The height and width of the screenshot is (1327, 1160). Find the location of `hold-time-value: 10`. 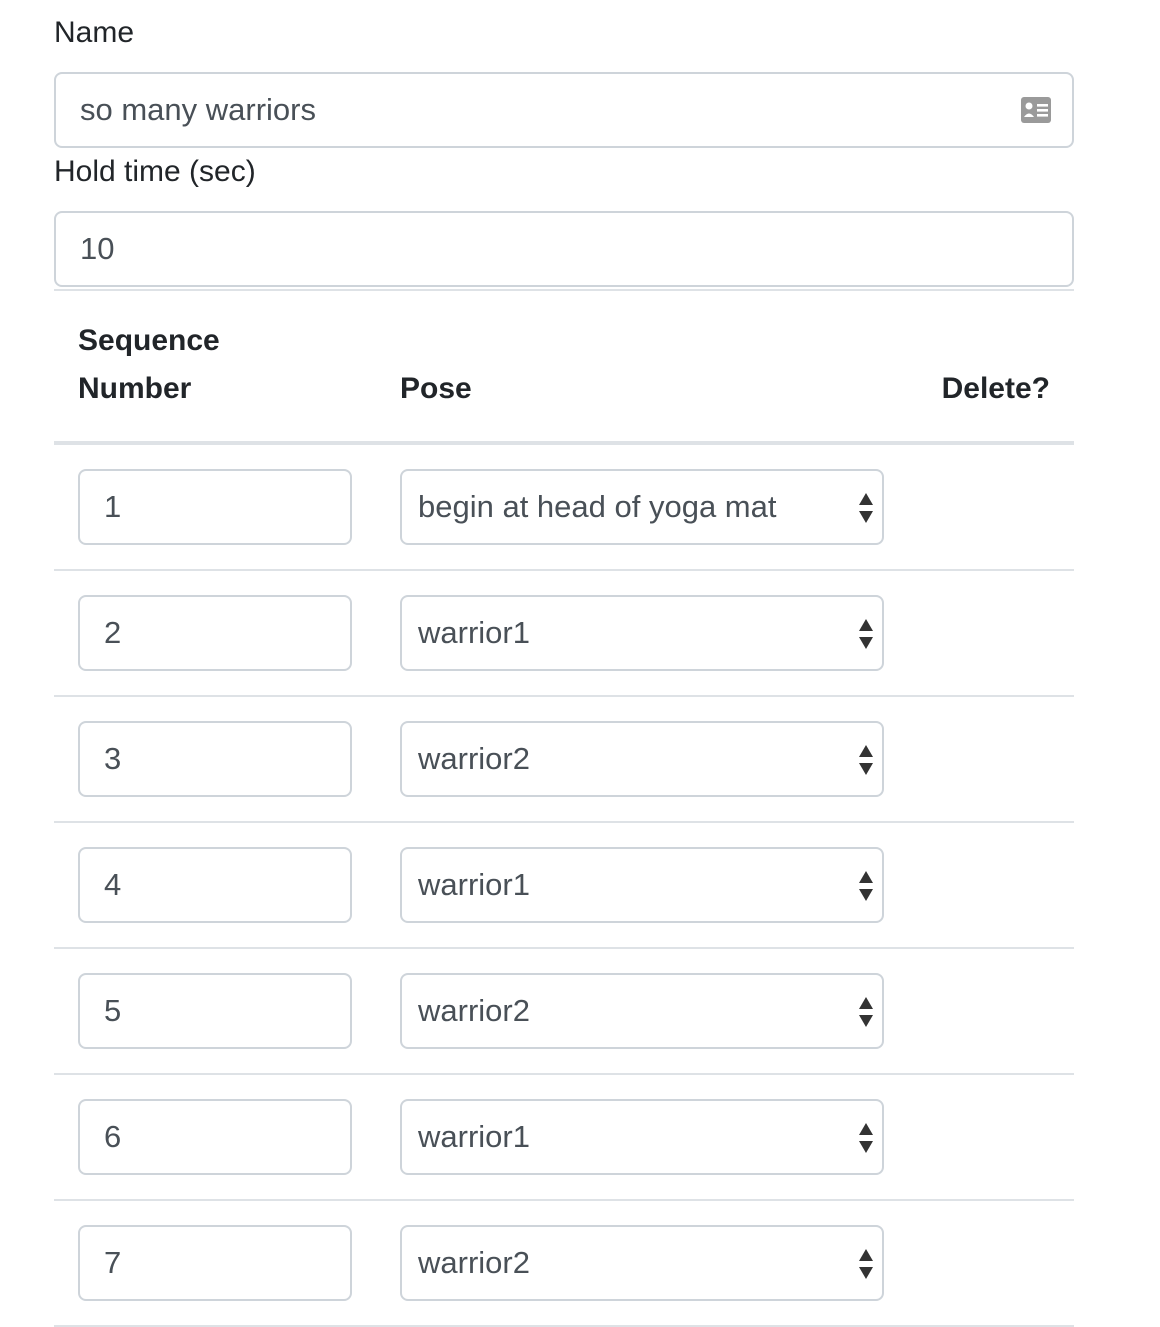

hold-time-value: 10 is located at coordinates (97, 248).